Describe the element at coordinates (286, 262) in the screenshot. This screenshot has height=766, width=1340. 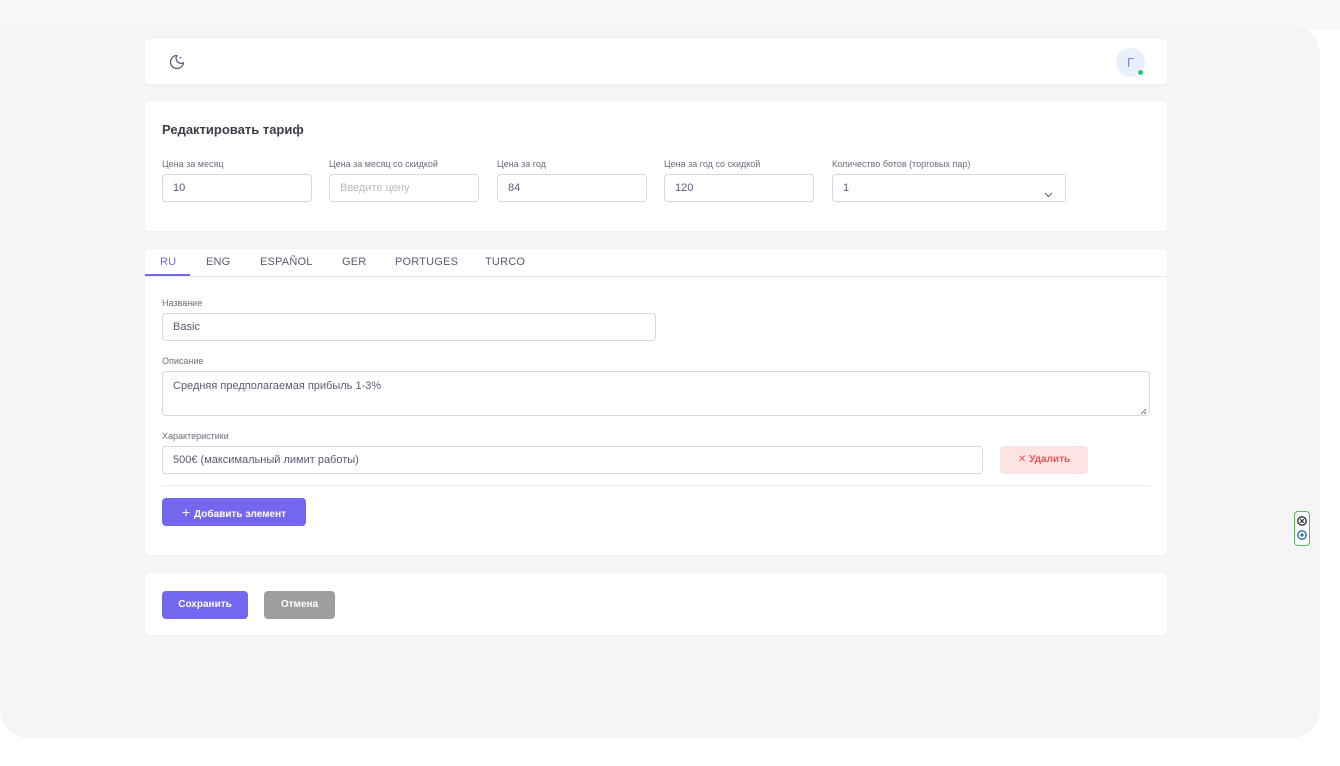
I see `tab-espanol: ESPAÑOL` at that location.